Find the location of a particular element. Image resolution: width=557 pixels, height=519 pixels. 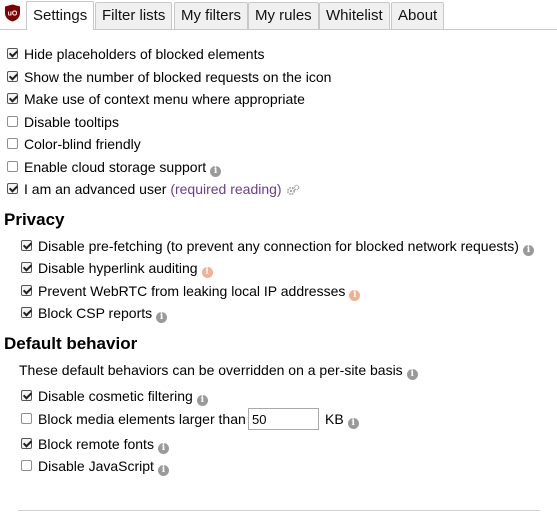

remote-fonts-label: Block remote fonts is located at coordinates (96, 444).